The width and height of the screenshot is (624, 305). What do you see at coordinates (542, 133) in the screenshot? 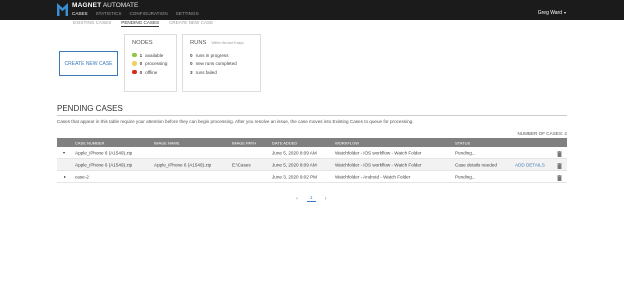
I see `number-of-cases: NUMBER OF CASES: 2` at bounding box center [542, 133].